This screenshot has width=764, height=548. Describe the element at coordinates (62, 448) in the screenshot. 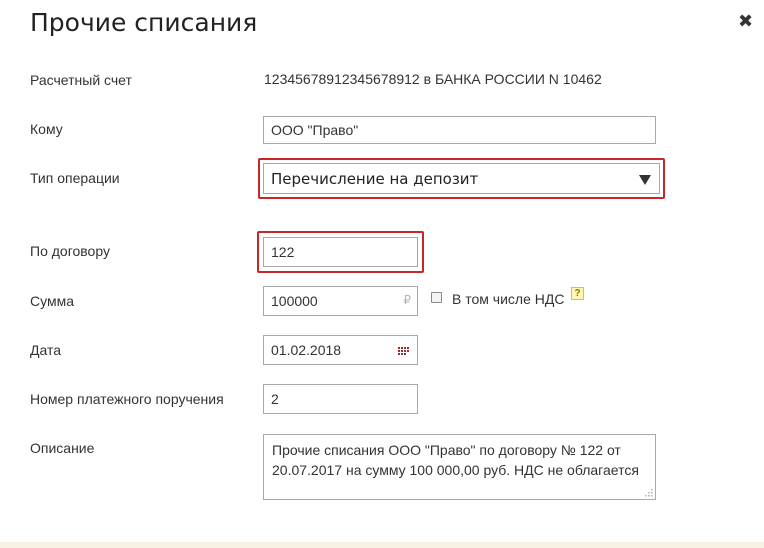

I see `description-label: Описание` at that location.